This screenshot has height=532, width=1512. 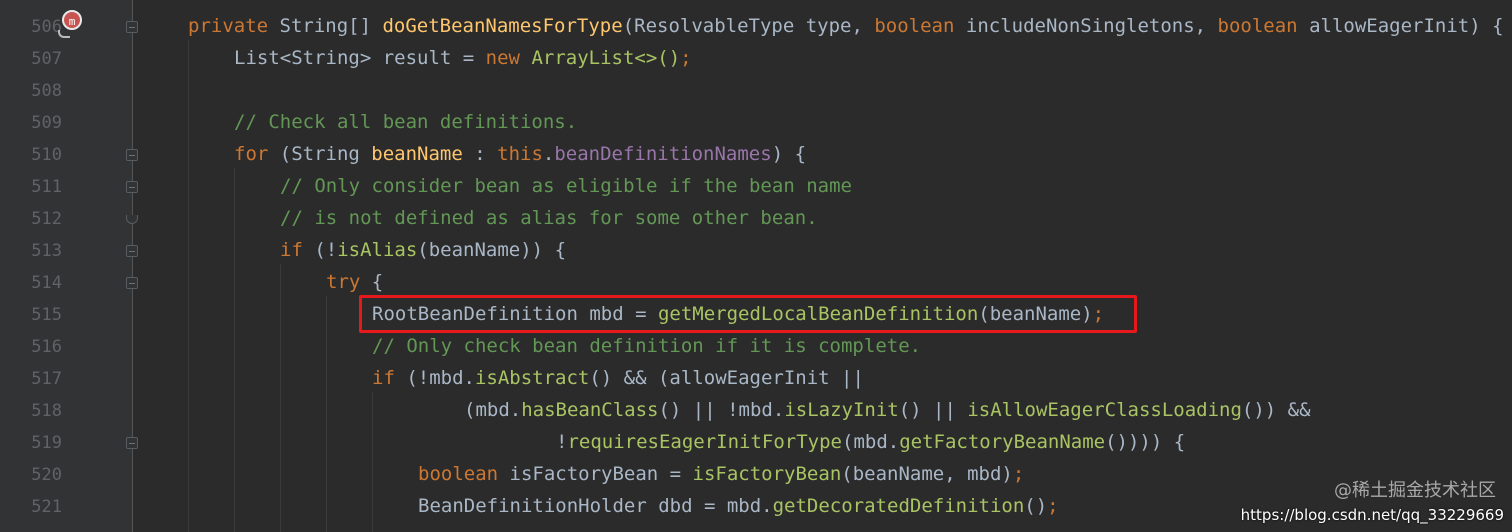 What do you see at coordinates (423, 154) in the screenshot?
I see `code-token: beanName` at bounding box center [423, 154].